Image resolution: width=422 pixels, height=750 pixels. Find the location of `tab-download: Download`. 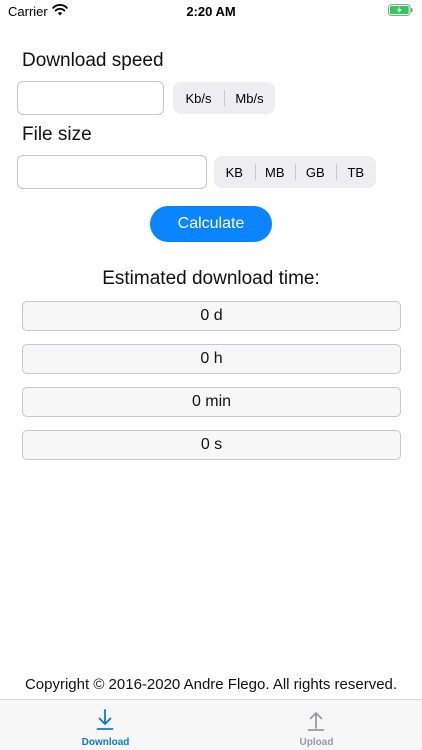

tab-download: Download is located at coordinates (105, 725).